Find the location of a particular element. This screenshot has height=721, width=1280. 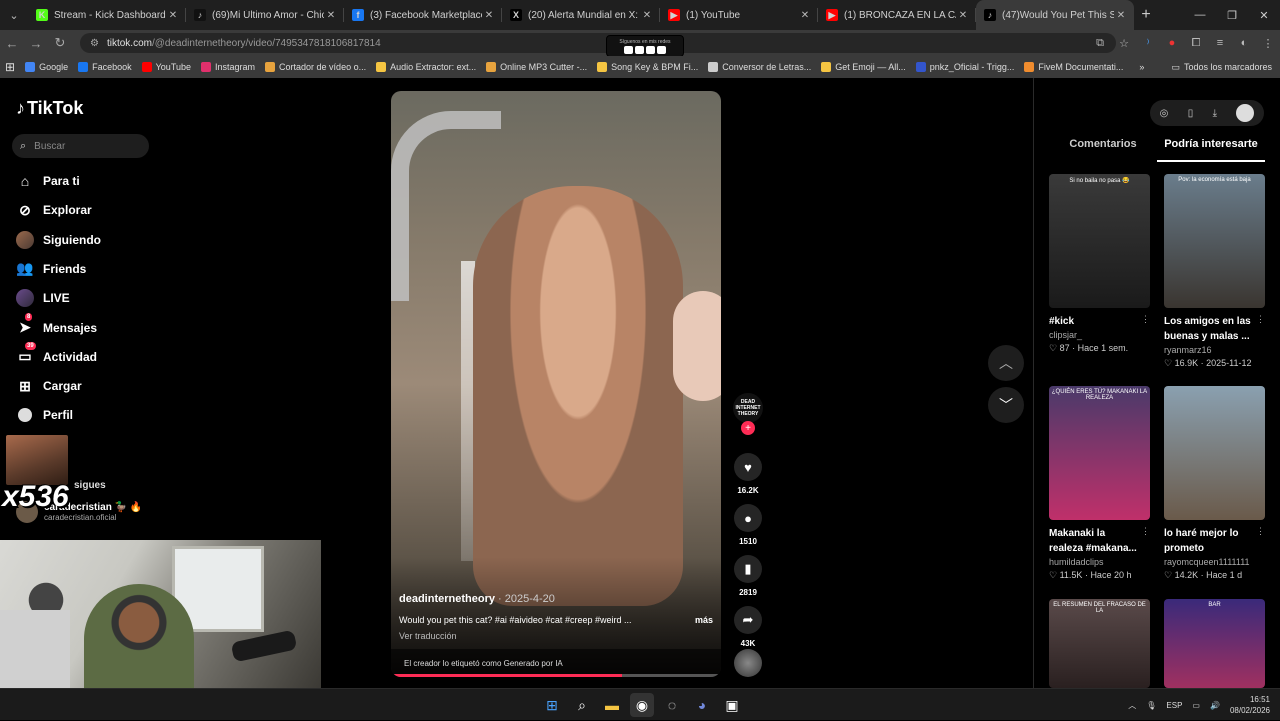

browser-tab: ▶ (1) YouTube ✕ is located at coordinates (739, 15).